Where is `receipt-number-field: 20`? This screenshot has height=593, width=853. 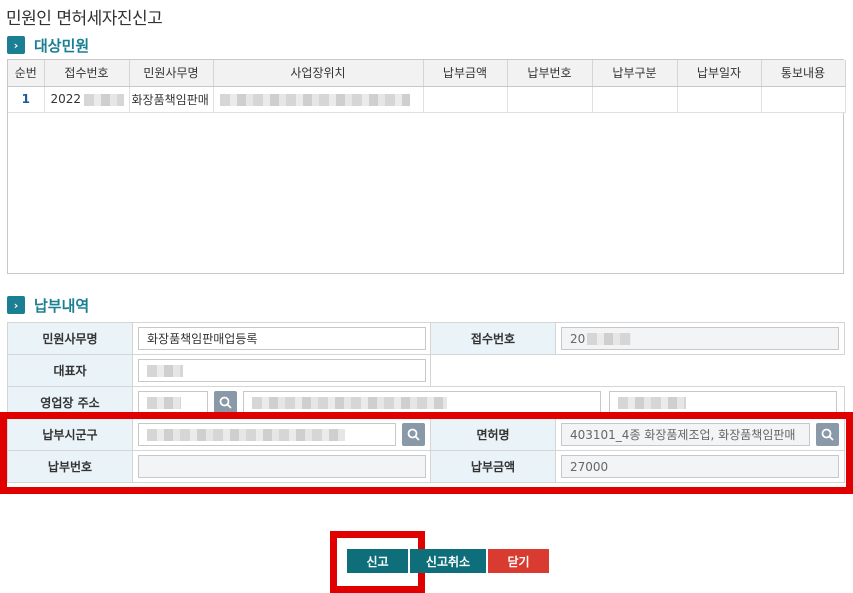
receipt-number-field: 20 is located at coordinates (700, 338).